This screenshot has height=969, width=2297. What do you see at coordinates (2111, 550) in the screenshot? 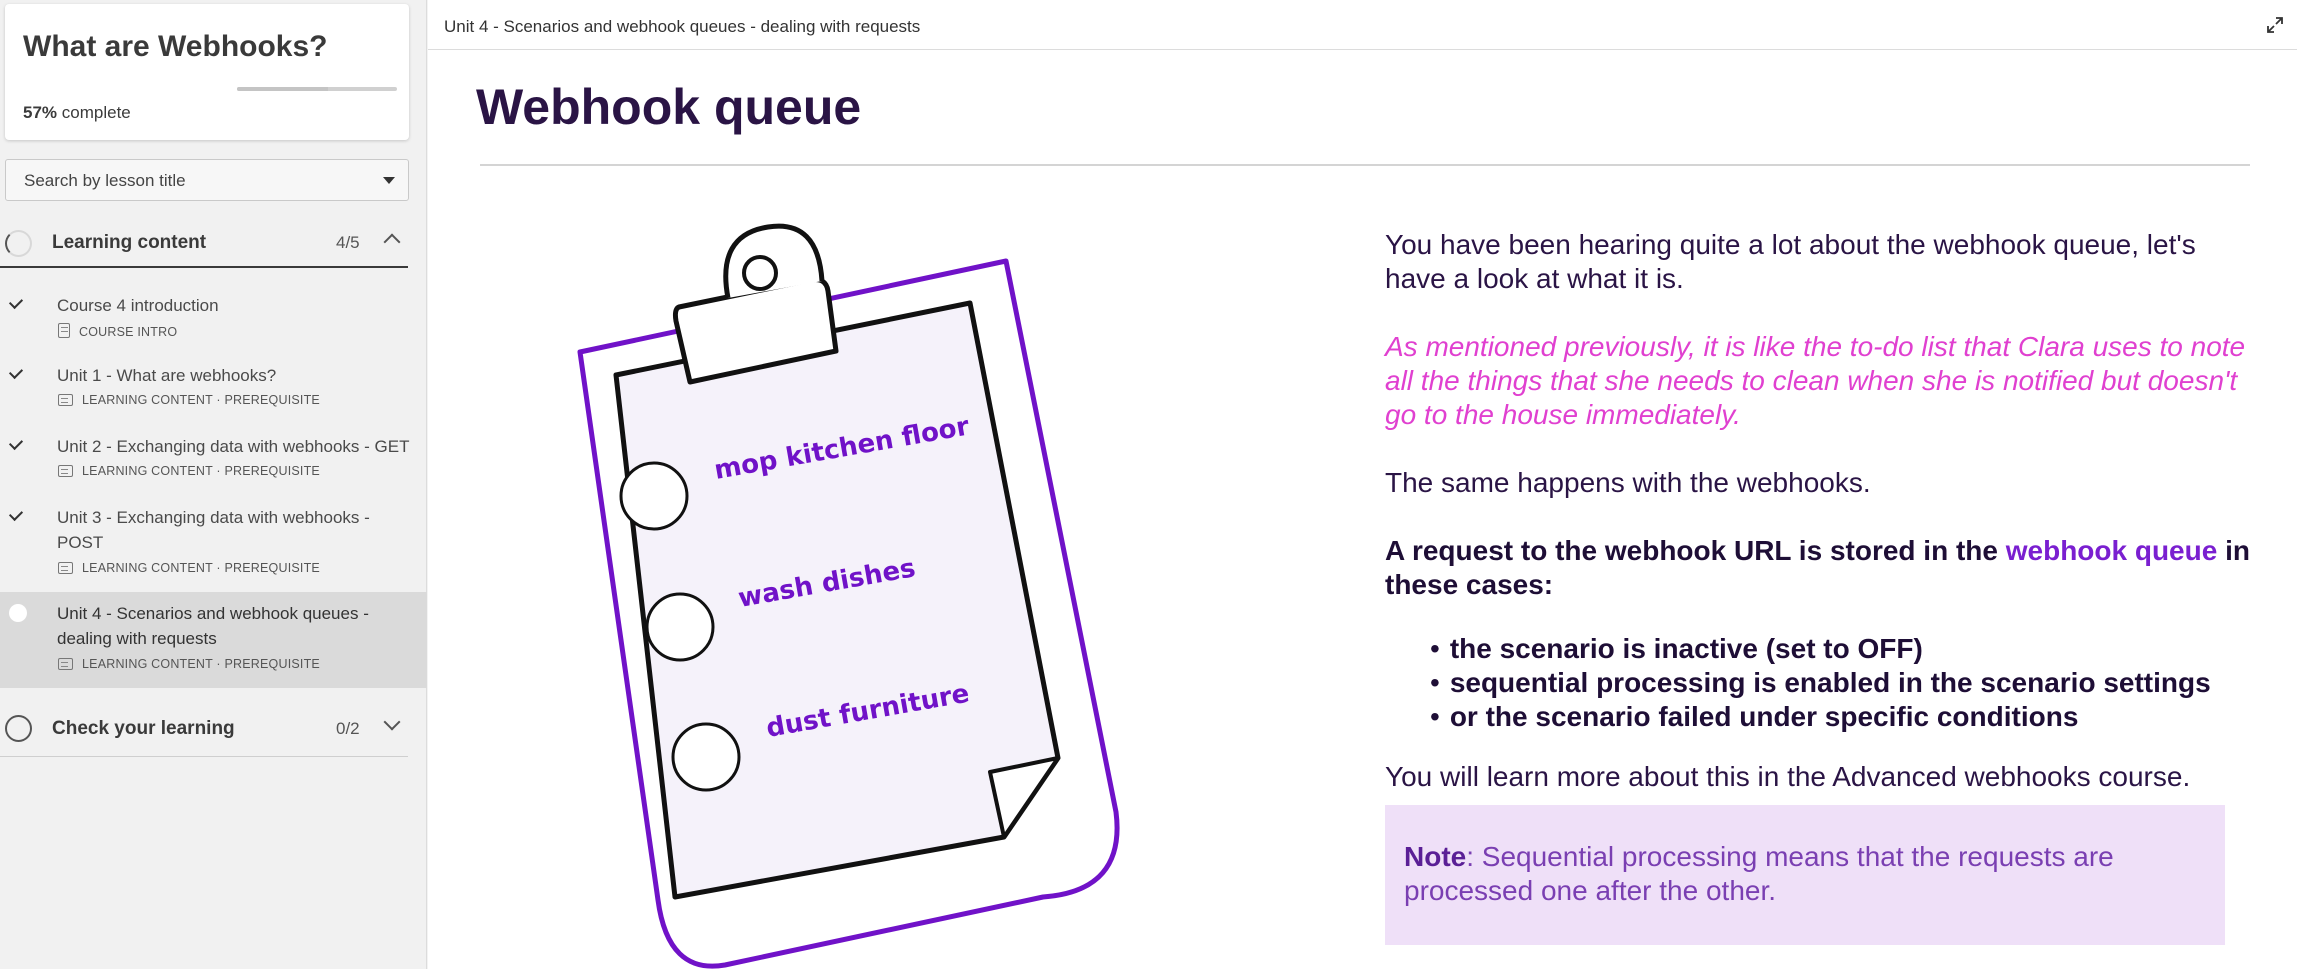
I see `webhook-queue-highlight: webhook queue` at bounding box center [2111, 550].